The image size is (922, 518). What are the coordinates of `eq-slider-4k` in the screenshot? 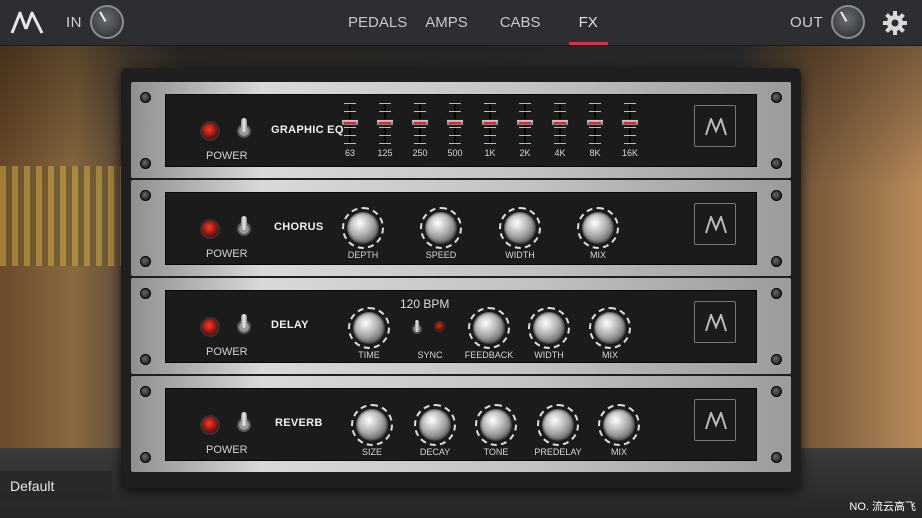 It's located at (560, 124).